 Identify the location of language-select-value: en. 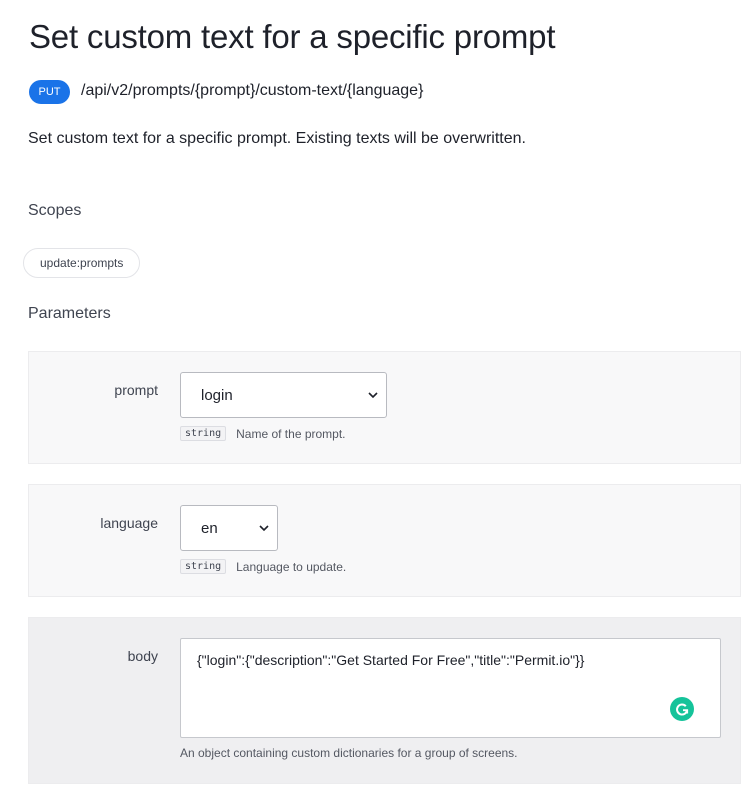
(209, 528).